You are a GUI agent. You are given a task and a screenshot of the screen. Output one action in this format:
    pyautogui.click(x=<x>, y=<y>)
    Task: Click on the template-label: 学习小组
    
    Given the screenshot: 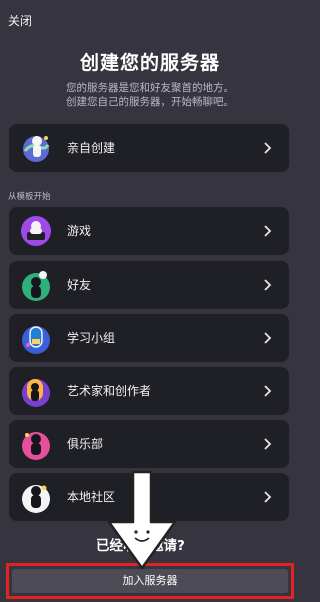 What is the action you would take?
    pyautogui.click(x=91, y=338)
    